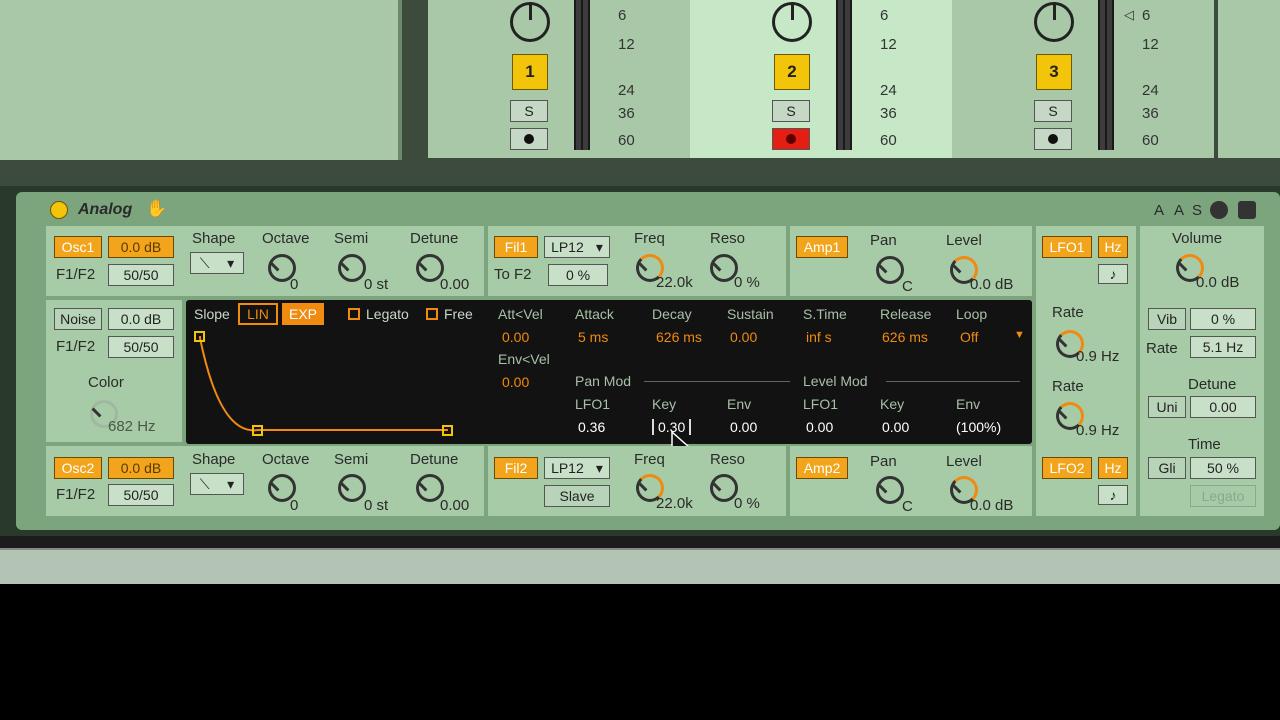 This screenshot has height=720, width=1280. Describe the element at coordinates (1167, 468) in the screenshot. I see `gli-button: Gli` at that location.